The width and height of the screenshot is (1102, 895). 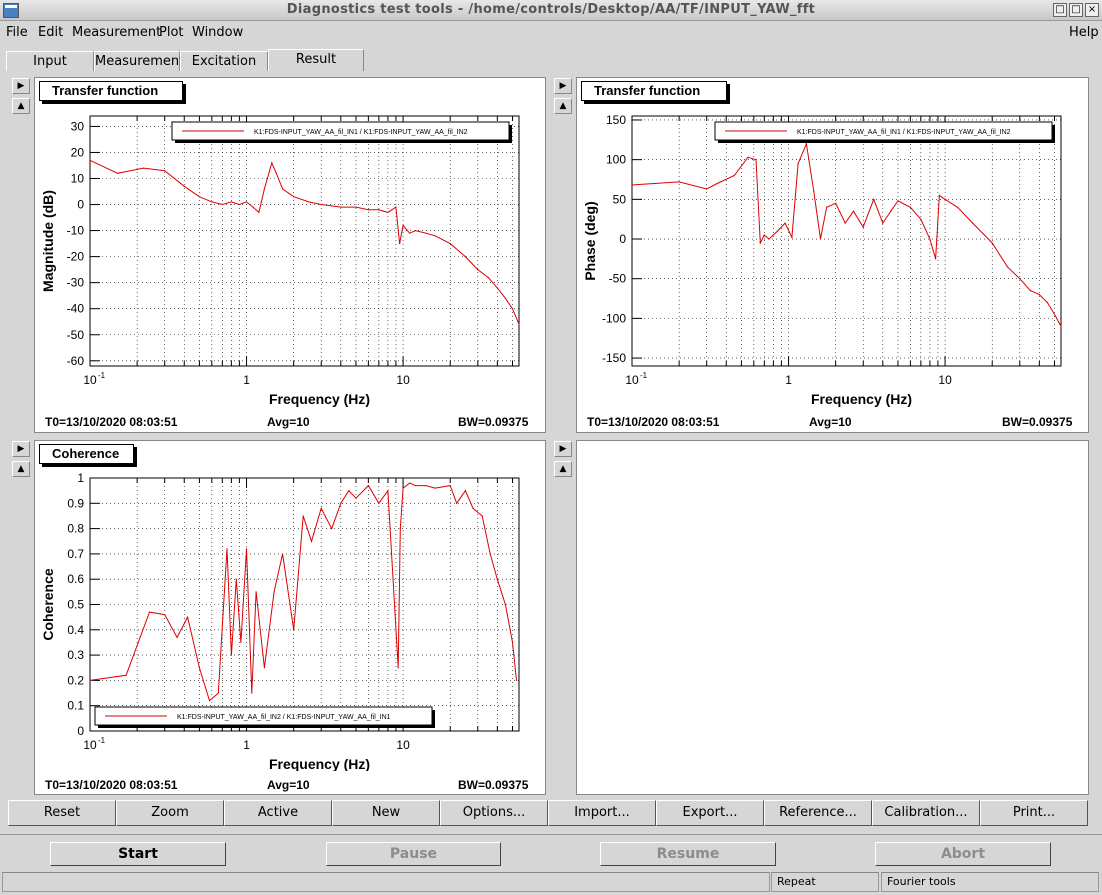 What do you see at coordinates (1060, 10) in the screenshot?
I see `minimize-button: □` at bounding box center [1060, 10].